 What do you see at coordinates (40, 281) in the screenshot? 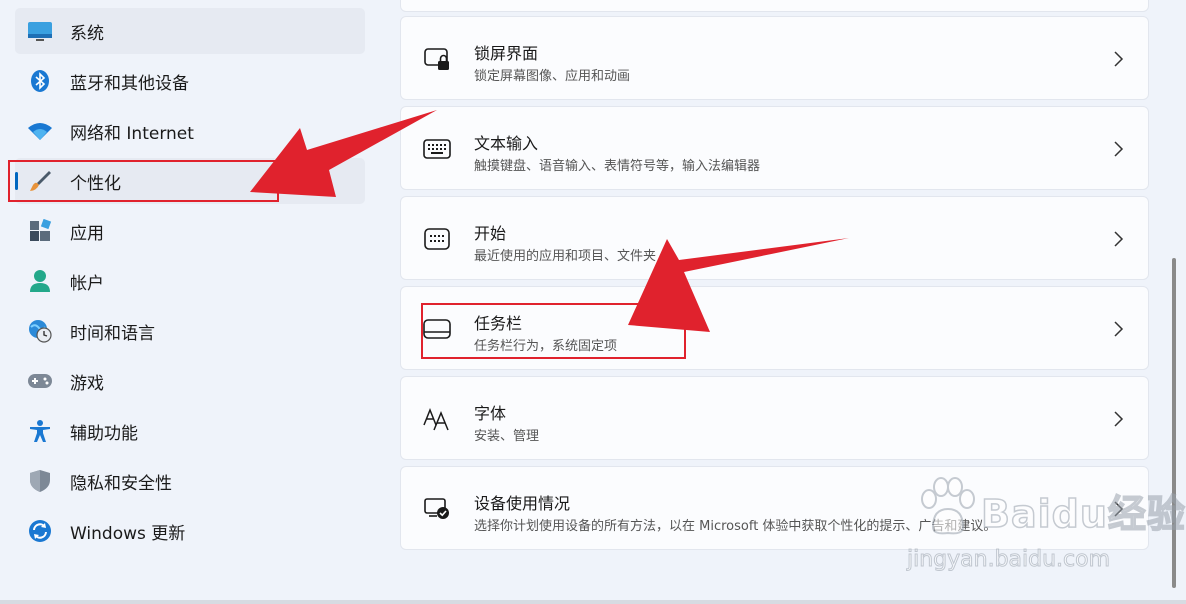
I see `account-icon` at bounding box center [40, 281].